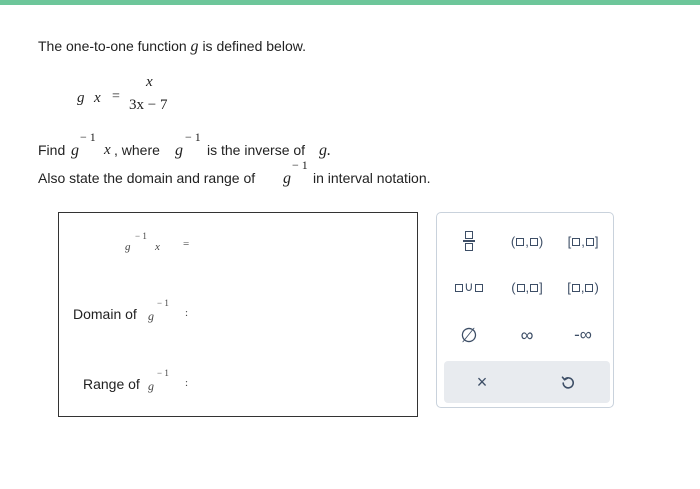 This screenshot has height=489, width=700. I want to click on neg-infinity-button: -∞, so click(583, 335).